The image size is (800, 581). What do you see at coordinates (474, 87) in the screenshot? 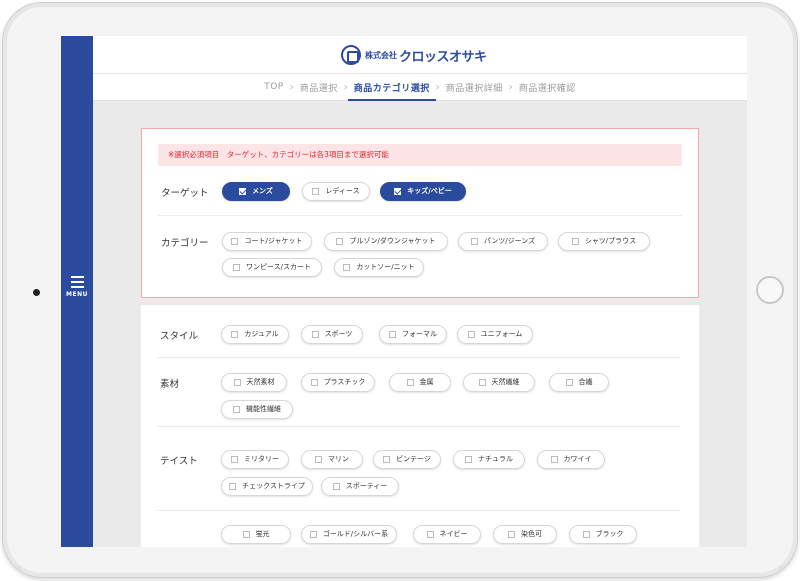
I see `breadcrumb-item-select-detail: 商品選択詳細` at bounding box center [474, 87].